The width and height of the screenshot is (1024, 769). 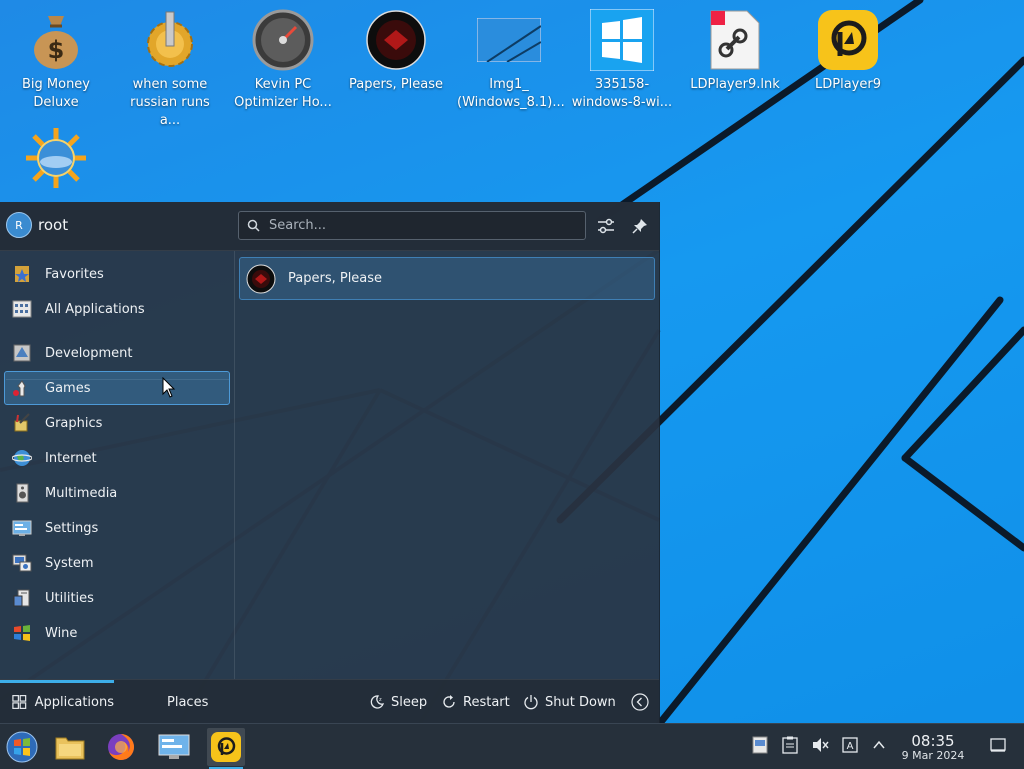 I want to click on category-development: Development, so click(x=117, y=353).